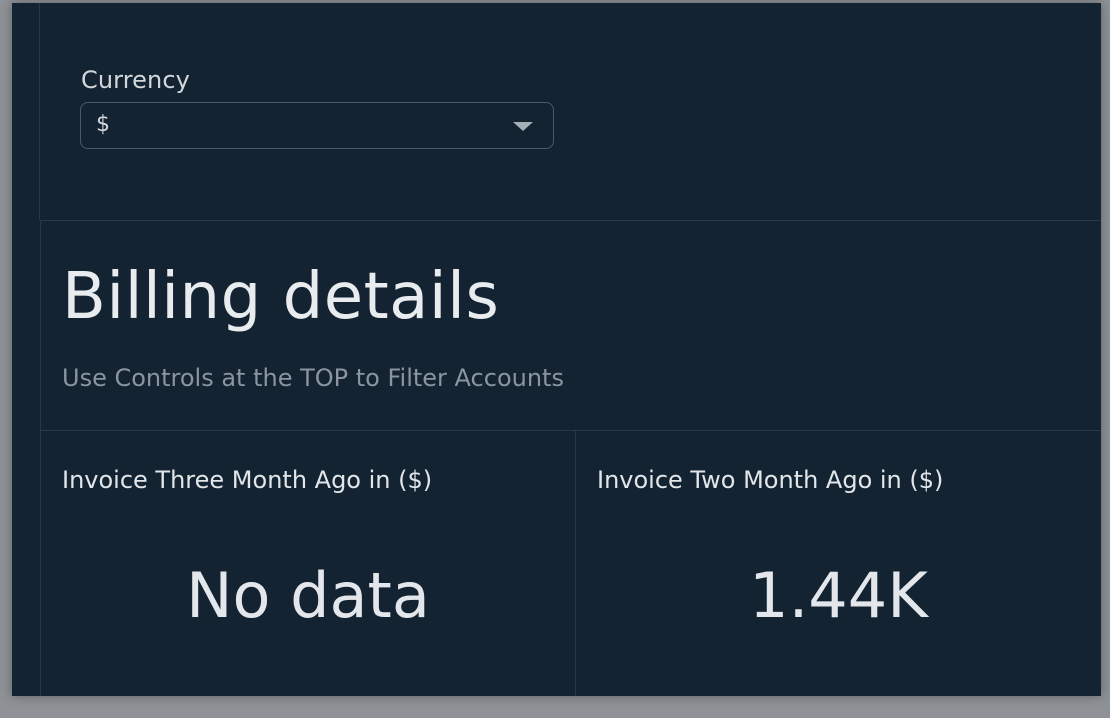 This screenshot has height=718, width=1110. Describe the element at coordinates (523, 126) in the screenshot. I see `chevron-down-icon` at that location.